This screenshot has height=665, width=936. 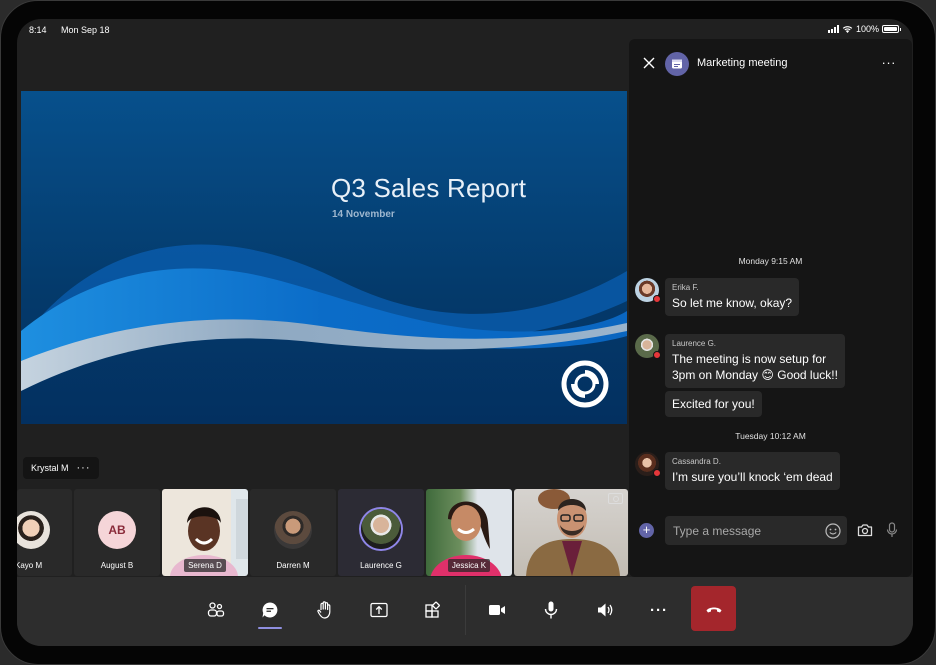 What do you see at coordinates (659, 610) in the screenshot?
I see `more-actions-button: ···` at bounding box center [659, 610].